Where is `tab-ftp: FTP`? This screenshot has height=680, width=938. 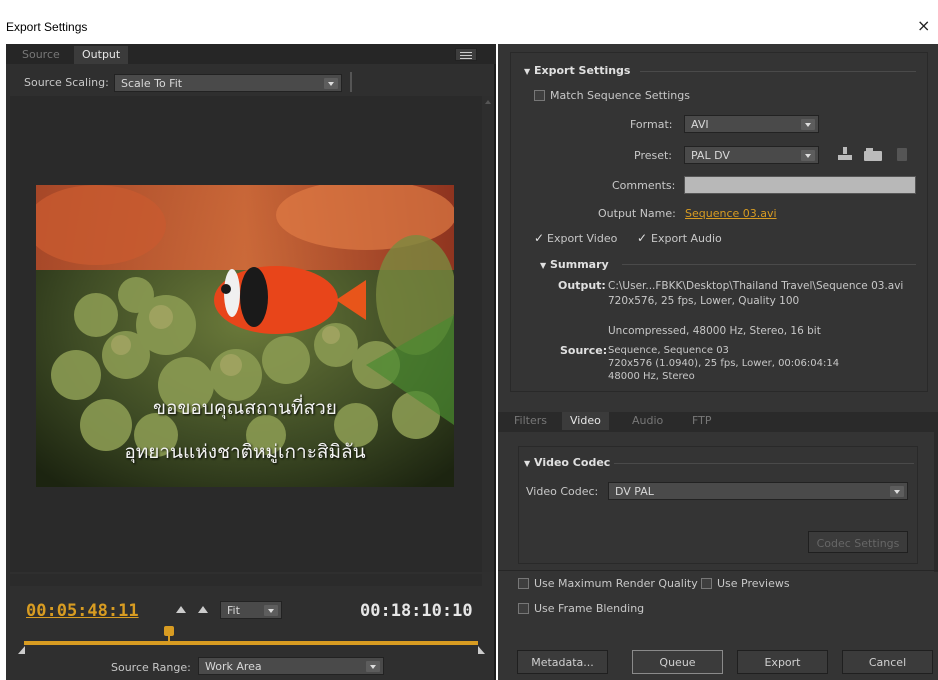 tab-ftp: FTP is located at coordinates (702, 421).